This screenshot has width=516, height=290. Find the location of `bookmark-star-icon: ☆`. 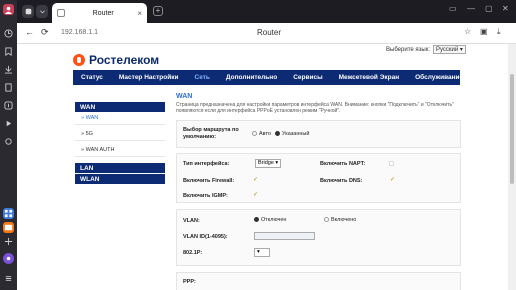

bookmark-star-icon: ☆ is located at coordinates (467, 31).